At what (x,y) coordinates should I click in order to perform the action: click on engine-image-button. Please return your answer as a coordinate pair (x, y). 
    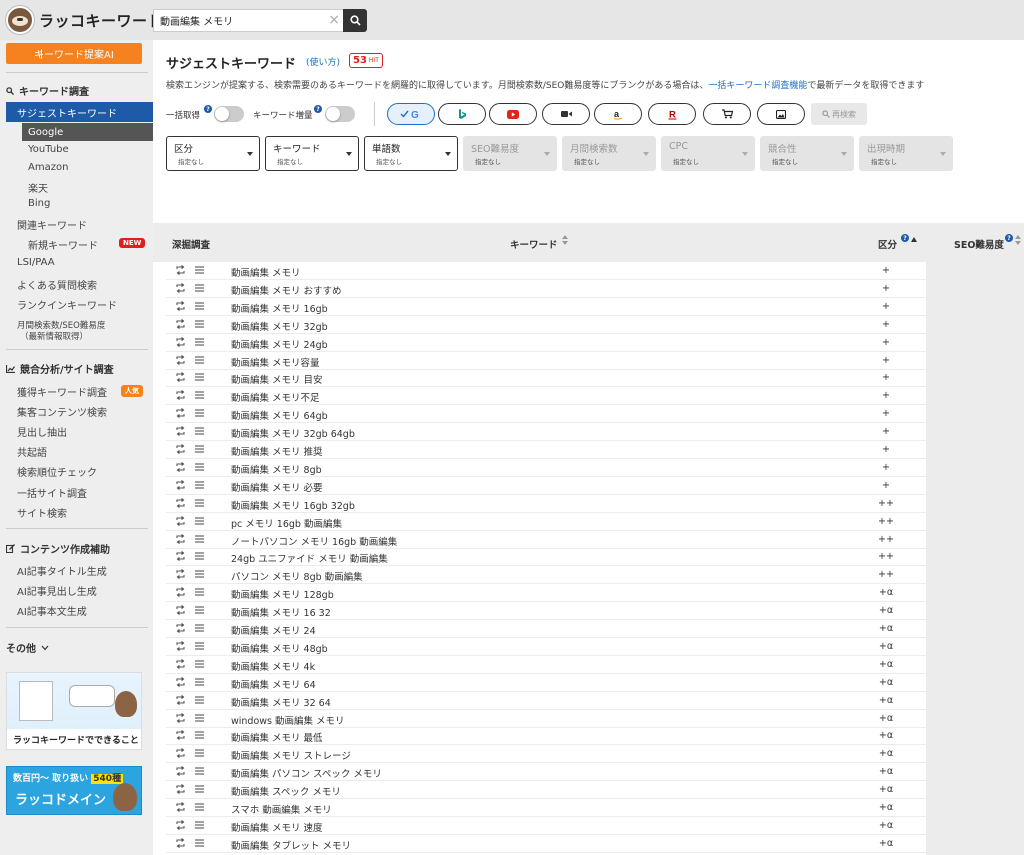
    Looking at the image, I should click on (781, 114).